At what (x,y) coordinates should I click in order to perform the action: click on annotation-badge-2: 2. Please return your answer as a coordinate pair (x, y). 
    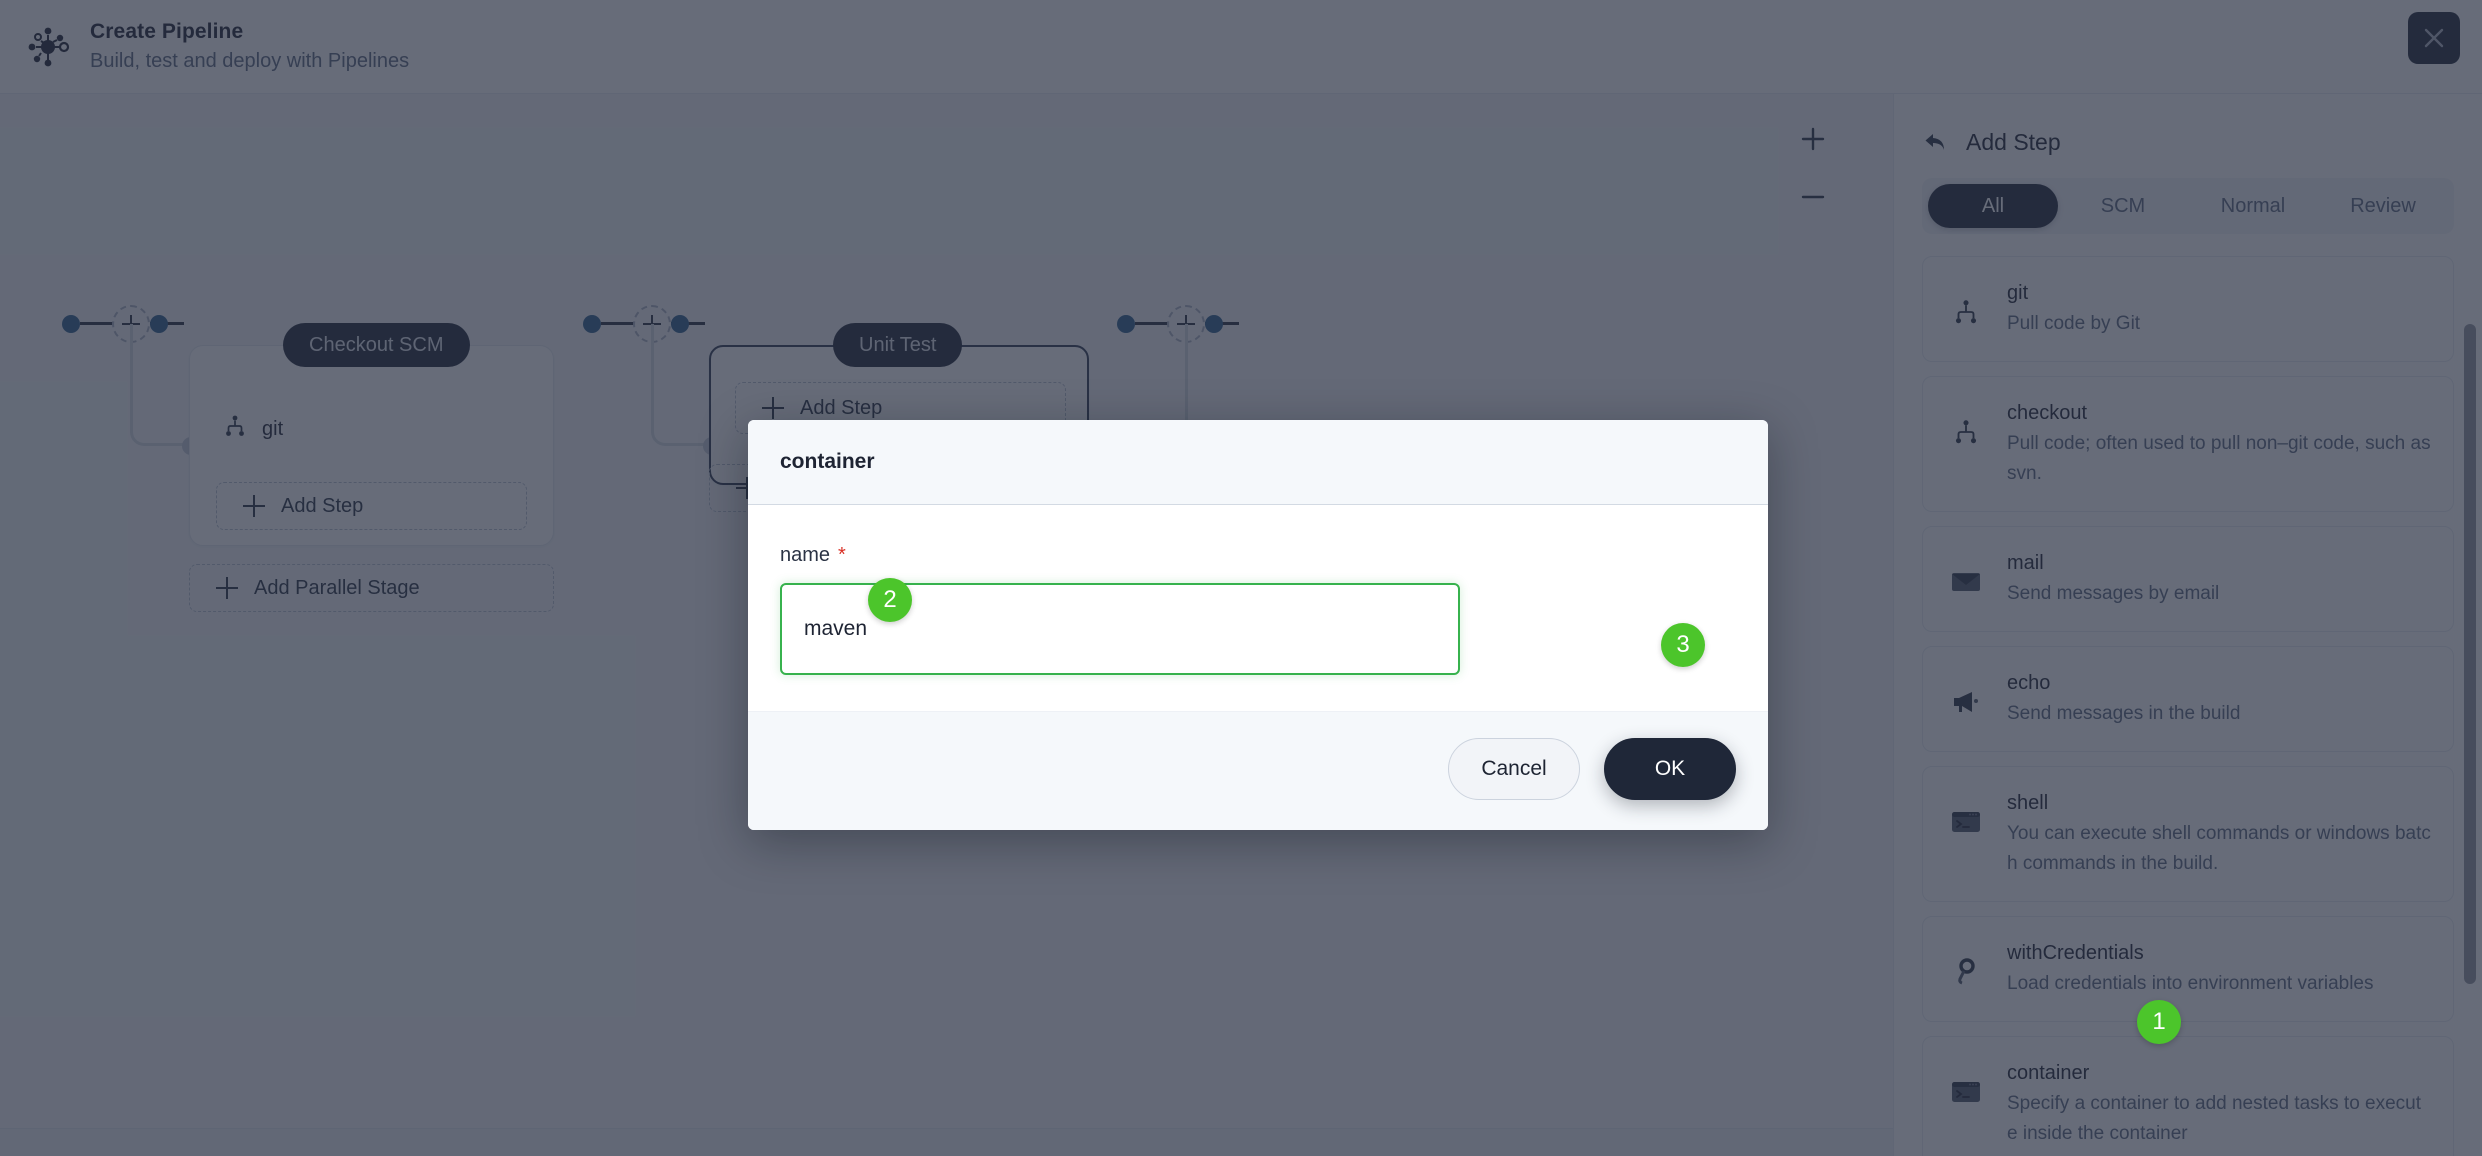
    Looking at the image, I should click on (890, 600).